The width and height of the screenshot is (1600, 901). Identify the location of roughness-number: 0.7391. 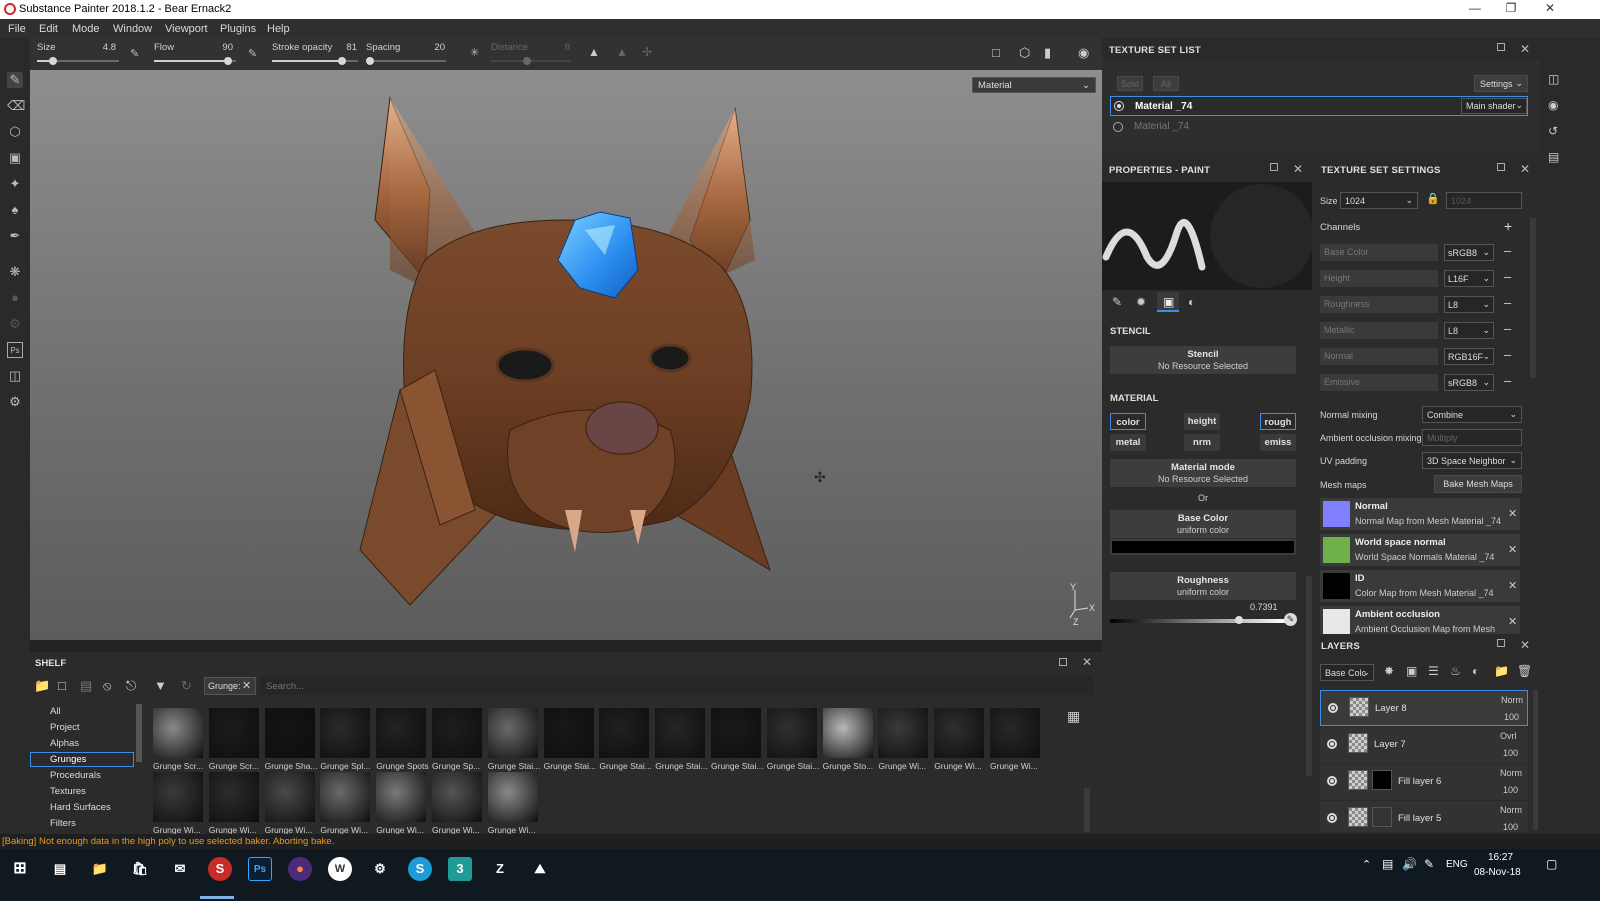
(1264, 607).